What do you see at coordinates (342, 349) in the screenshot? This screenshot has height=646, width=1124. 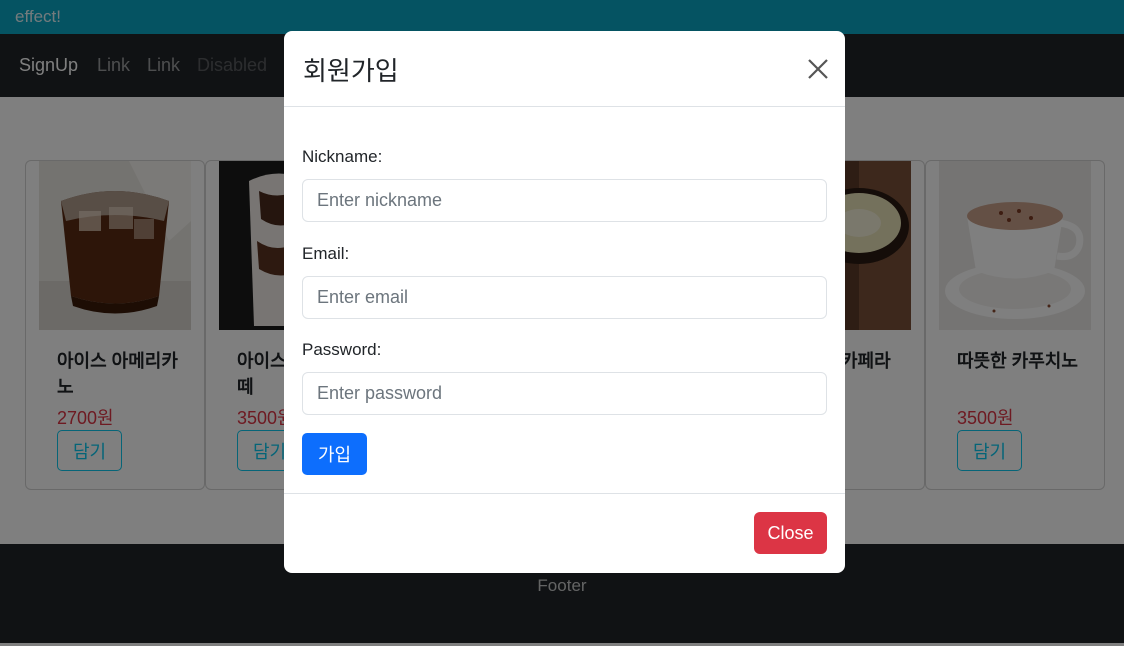 I see `password-label: Password:` at bounding box center [342, 349].